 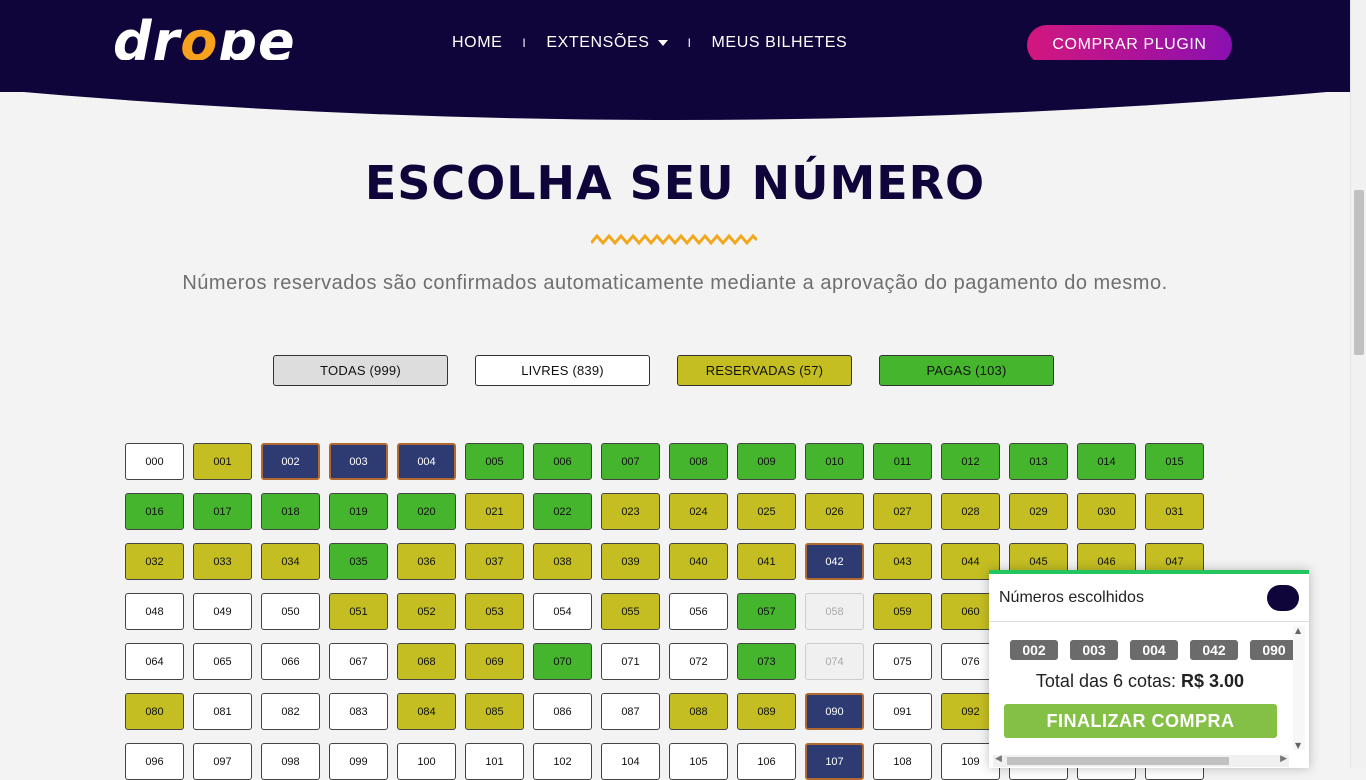 What do you see at coordinates (494, 761) in the screenshot?
I see `number-button: 101` at bounding box center [494, 761].